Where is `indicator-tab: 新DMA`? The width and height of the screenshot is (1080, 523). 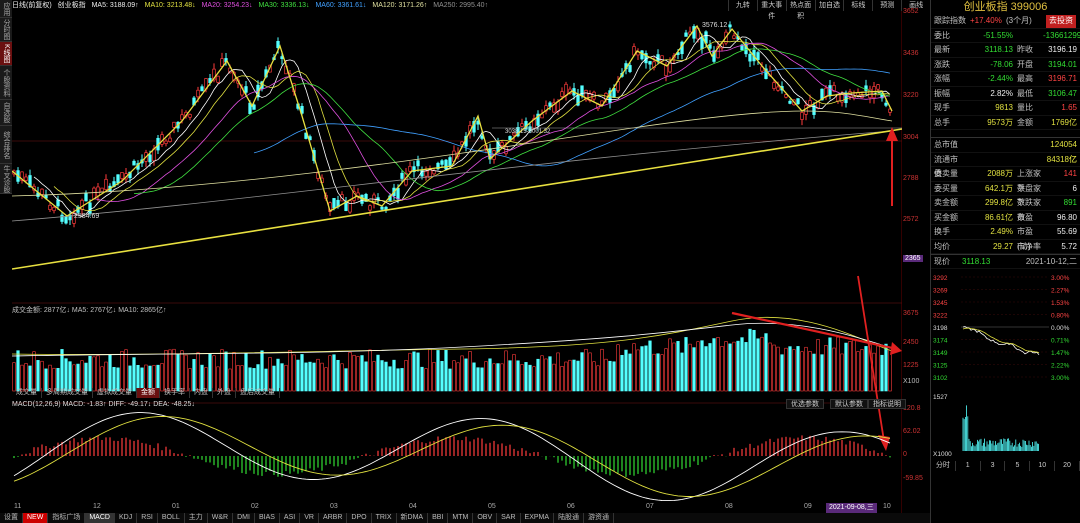 indicator-tab: 新DMA is located at coordinates (413, 518).